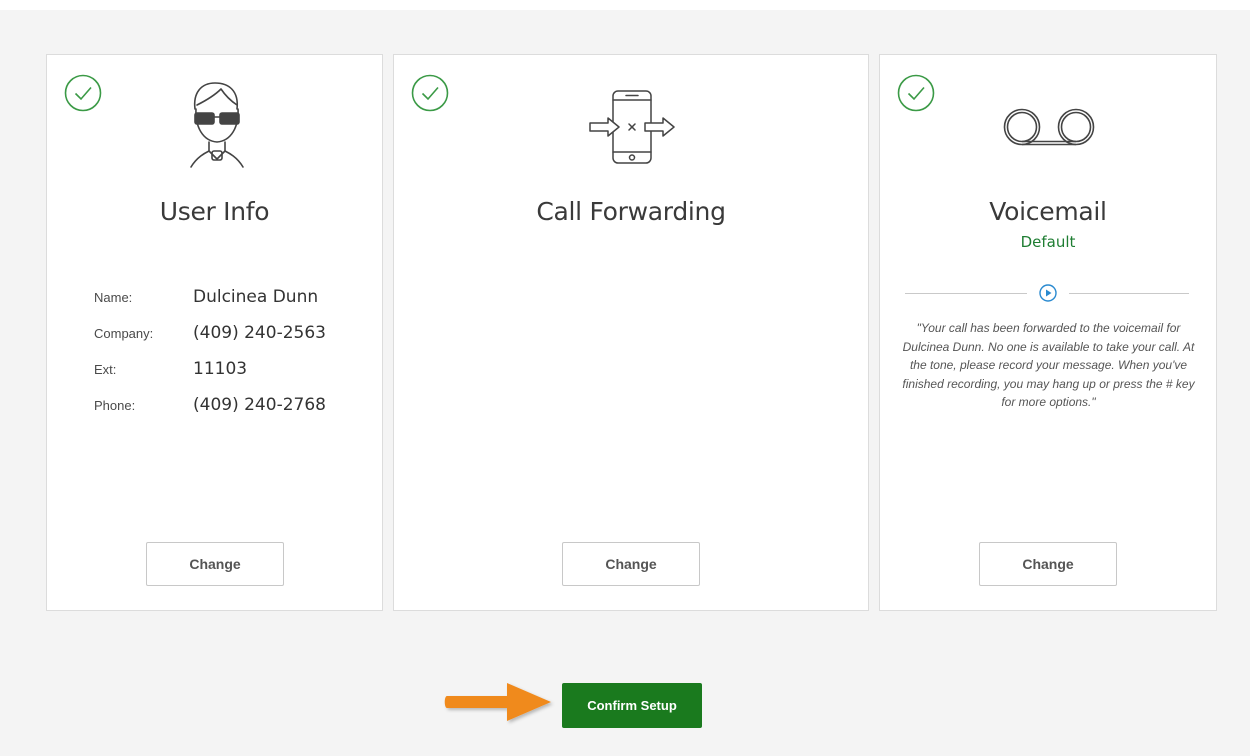  What do you see at coordinates (632, 705) in the screenshot?
I see `confirm-setup-button: Confirm Setup` at bounding box center [632, 705].